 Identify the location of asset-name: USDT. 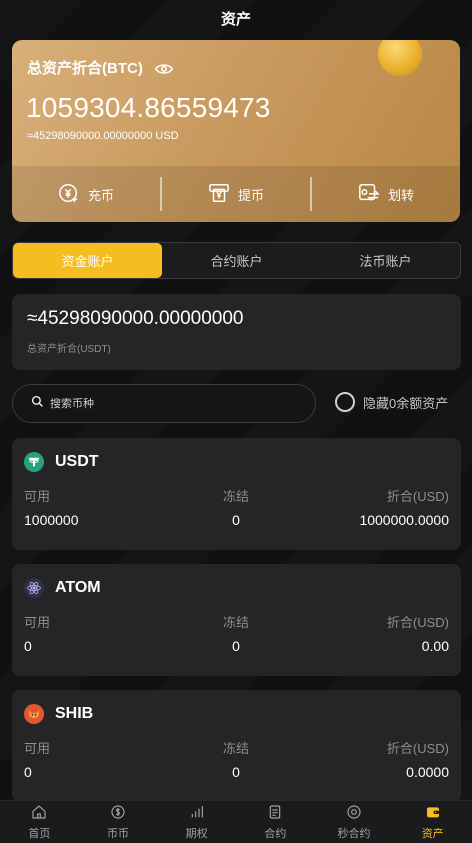
(77, 461).